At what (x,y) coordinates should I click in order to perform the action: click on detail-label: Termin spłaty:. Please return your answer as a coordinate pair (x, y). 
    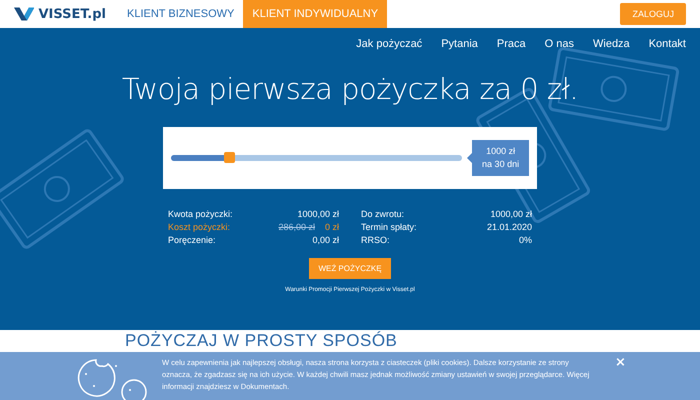
    Looking at the image, I should click on (389, 228).